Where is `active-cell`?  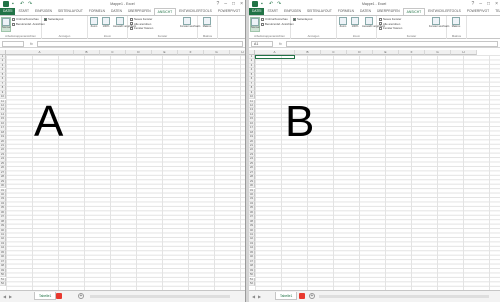
active-cell is located at coordinates (275, 57).